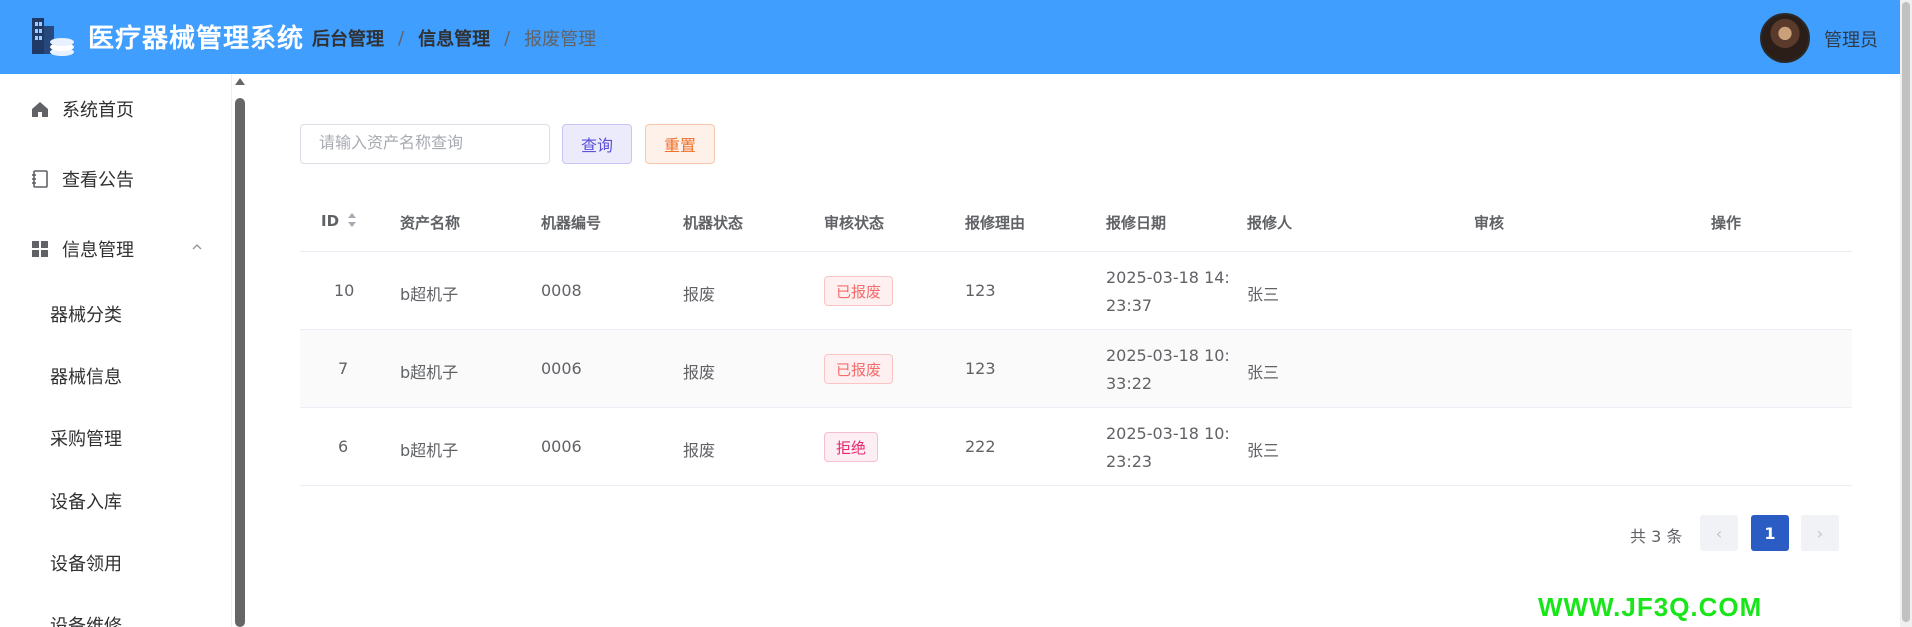 The image size is (1912, 627). I want to click on column-header-machine-status: 机器状态, so click(713, 223).